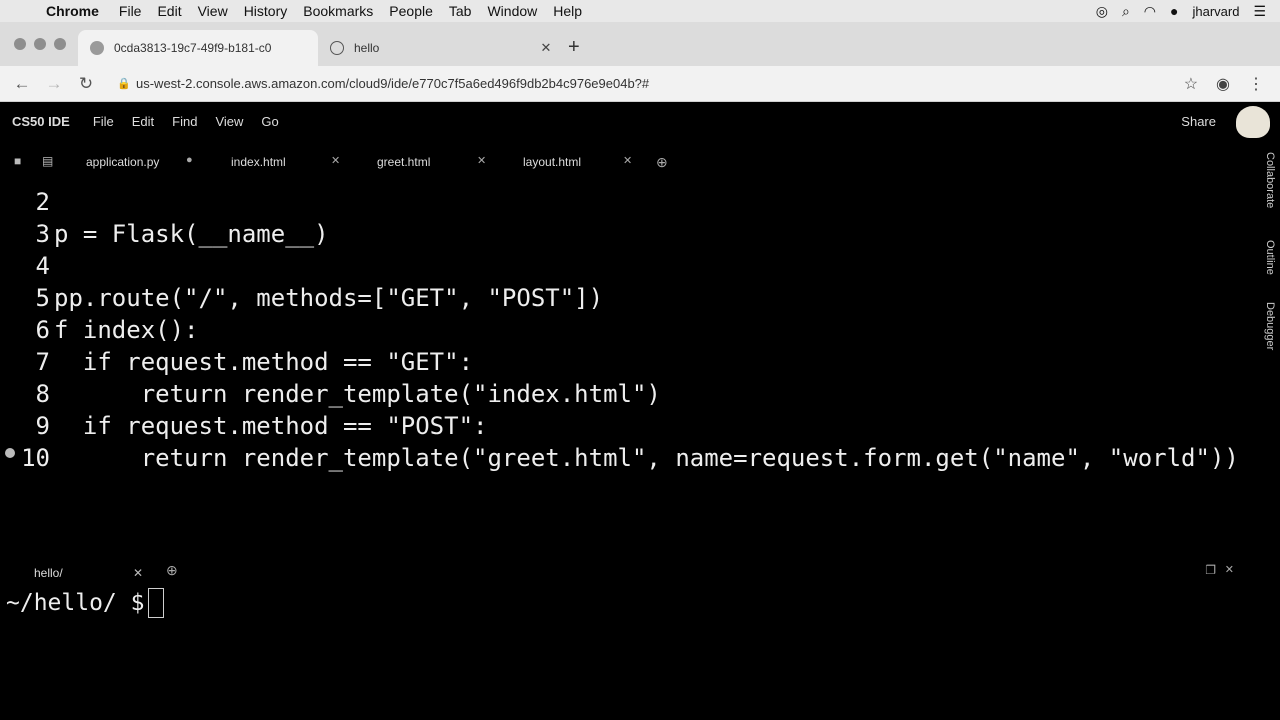 The width and height of the screenshot is (1280, 720). Describe the element at coordinates (42, 234) in the screenshot. I see `line-number: 3` at that location.